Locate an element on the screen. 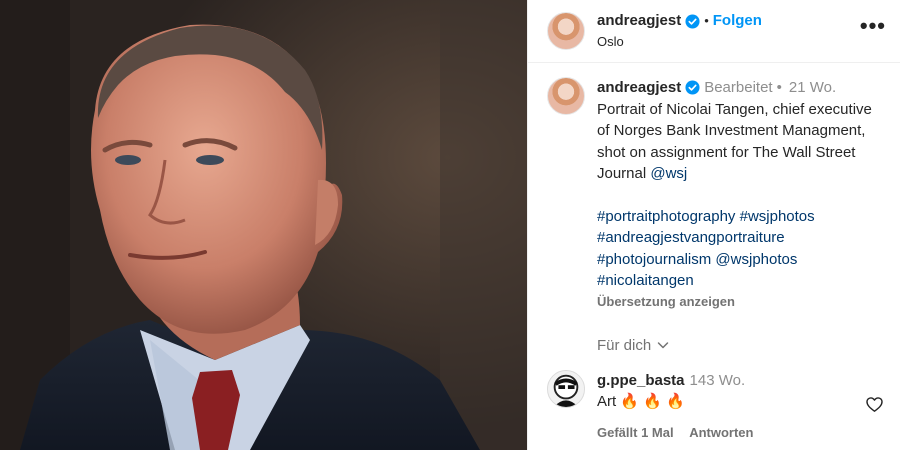  post-location: Oslo is located at coordinates (728, 42).